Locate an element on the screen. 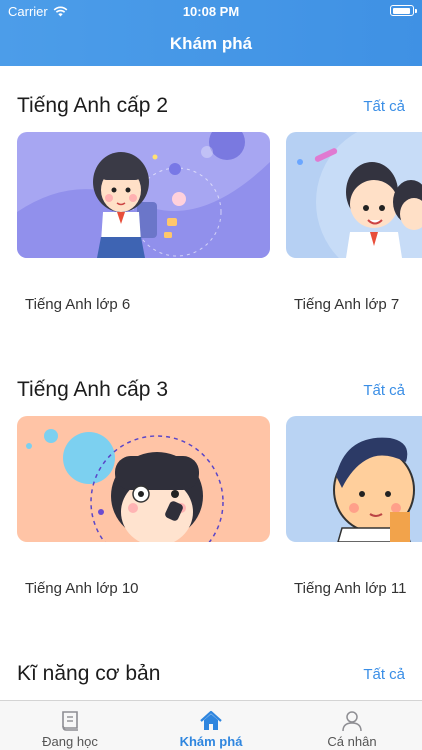  tab-label: Cá nhân is located at coordinates (352, 741).